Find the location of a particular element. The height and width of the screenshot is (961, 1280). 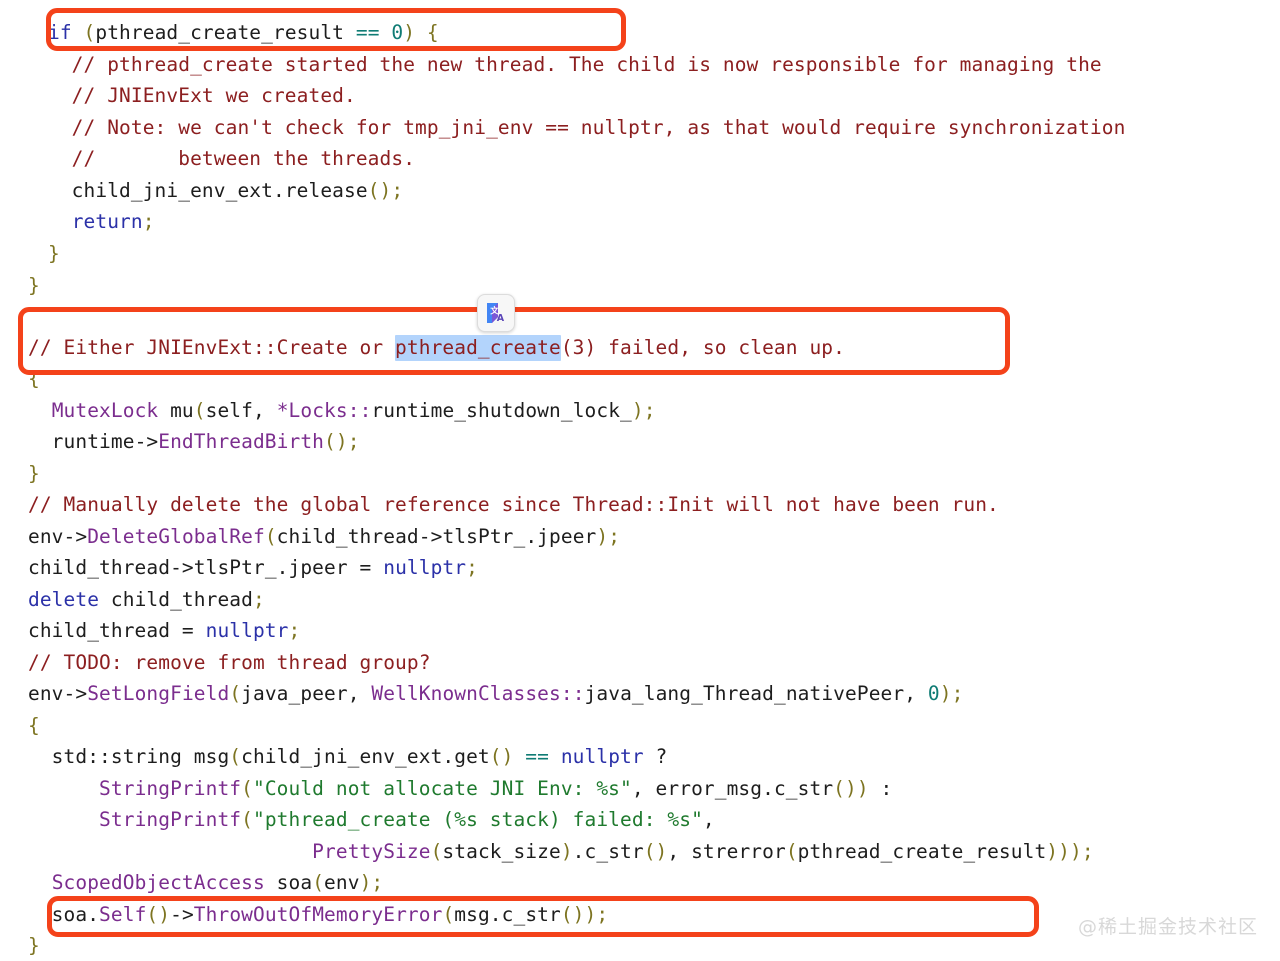

code-token: runtime_shutdown_lock_ is located at coordinates (501, 410).